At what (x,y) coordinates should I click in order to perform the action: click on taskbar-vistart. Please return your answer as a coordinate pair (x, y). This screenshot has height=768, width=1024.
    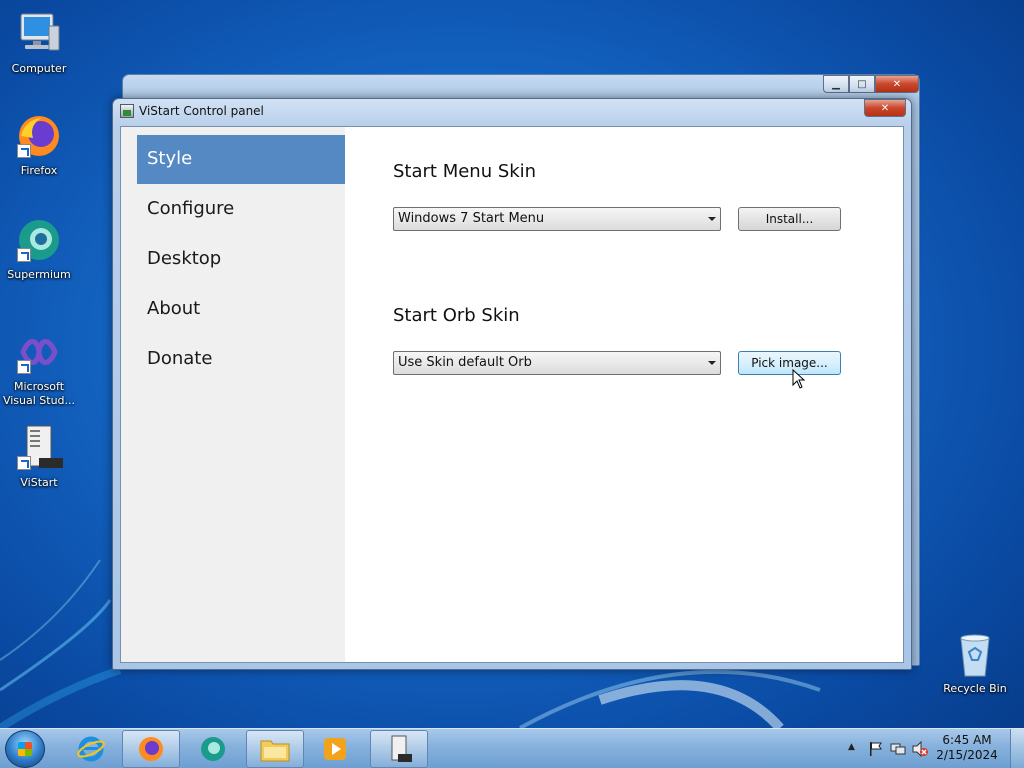
    Looking at the image, I should click on (399, 749).